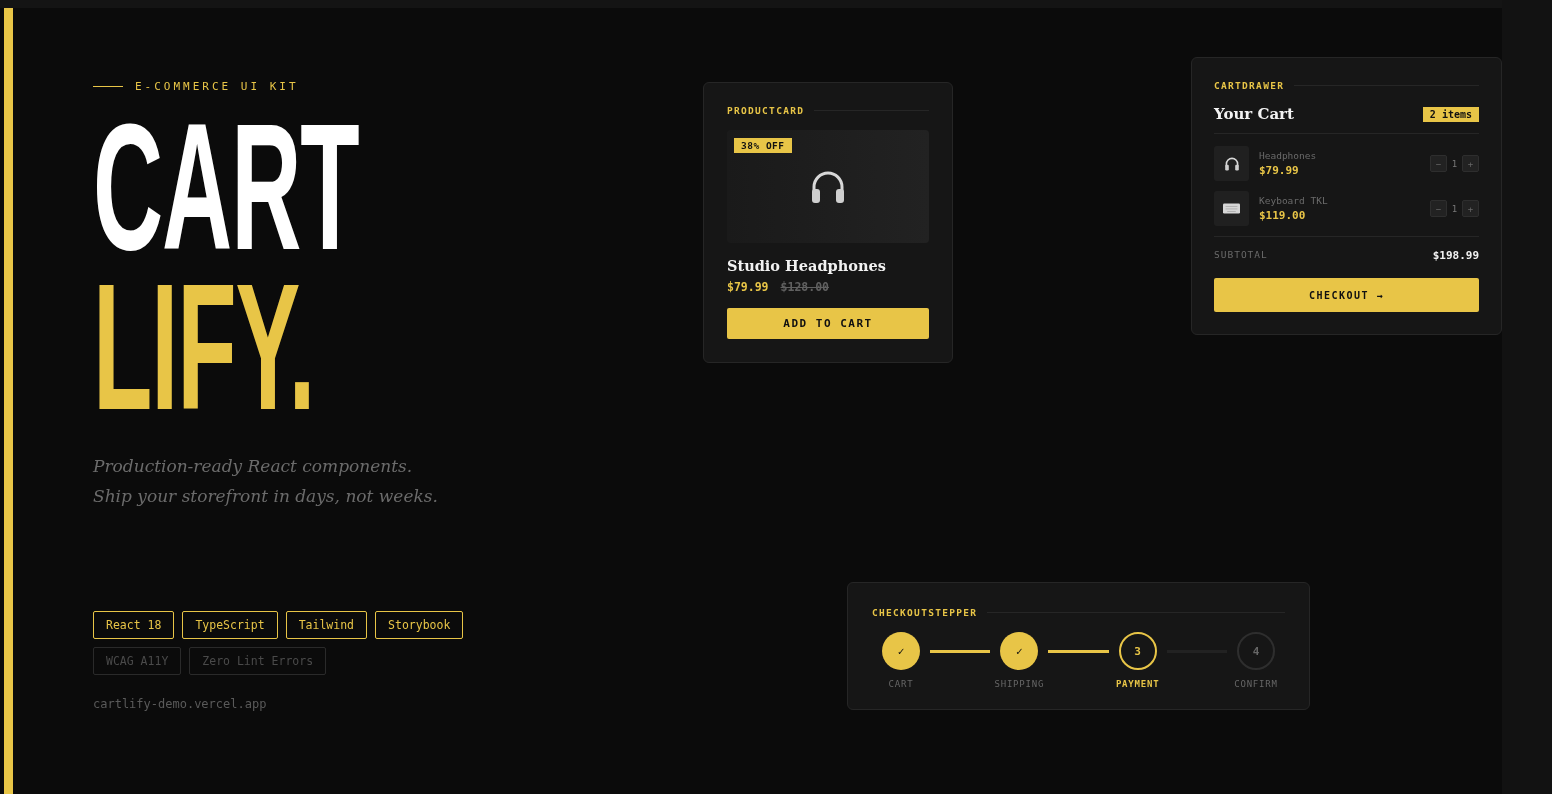  What do you see at coordinates (326, 625) in the screenshot?
I see `tech-tag: Tailwind` at bounding box center [326, 625].